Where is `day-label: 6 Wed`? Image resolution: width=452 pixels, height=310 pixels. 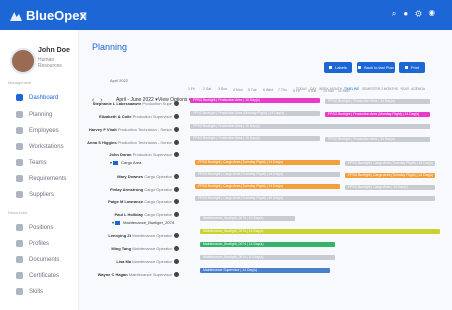
day-label: 6 Wed is located at coordinates (268, 90).